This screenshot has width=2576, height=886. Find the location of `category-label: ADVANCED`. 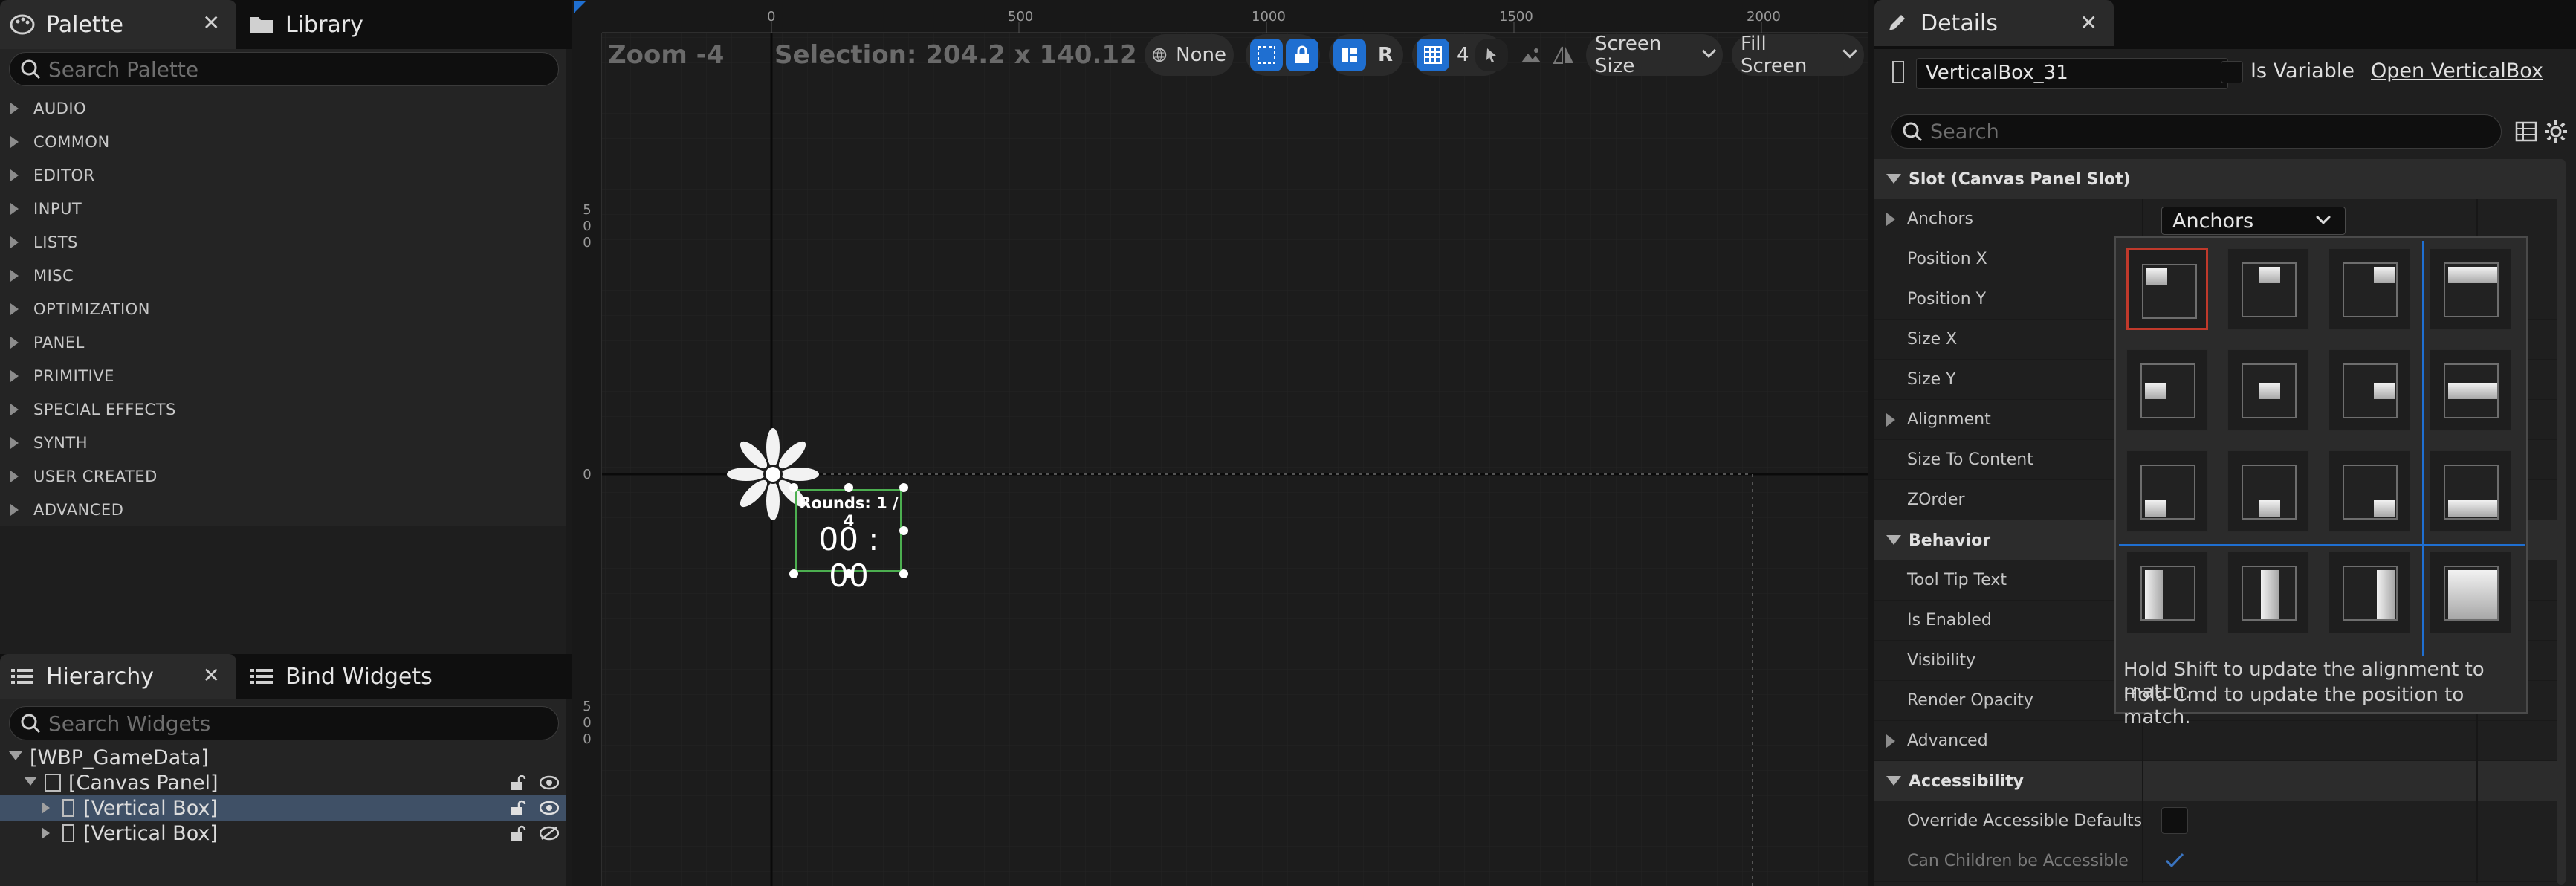

category-label: ADVANCED is located at coordinates (79, 509).